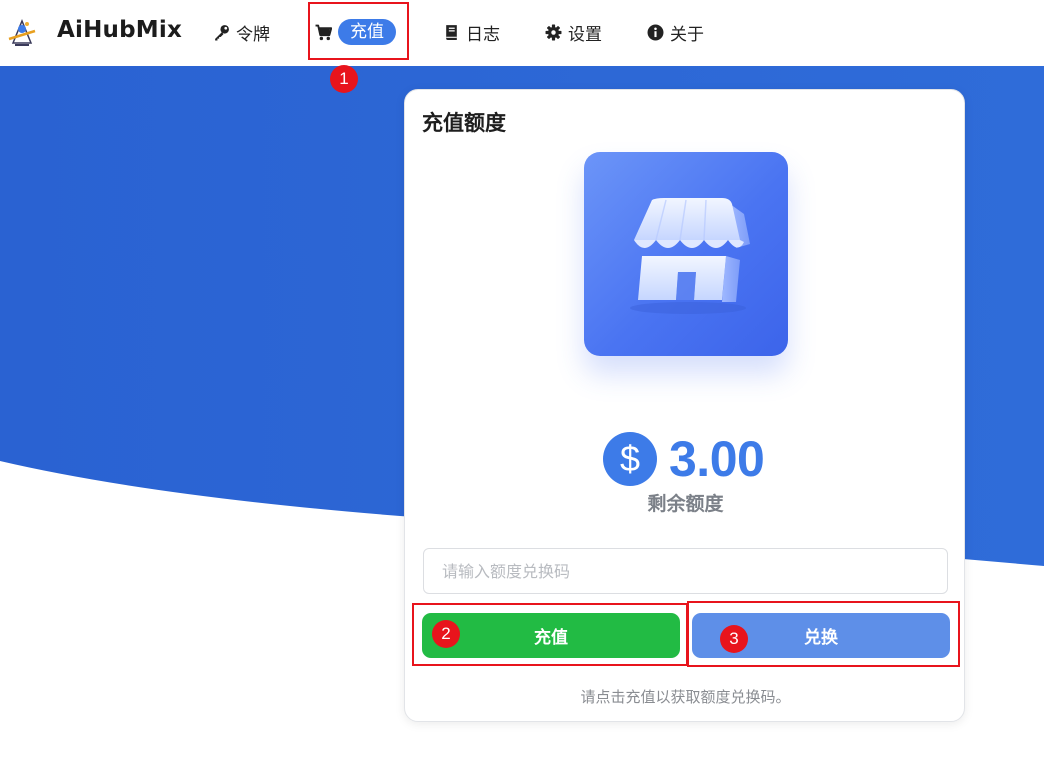 The width and height of the screenshot is (1044, 763). I want to click on info-icon, so click(655, 32).